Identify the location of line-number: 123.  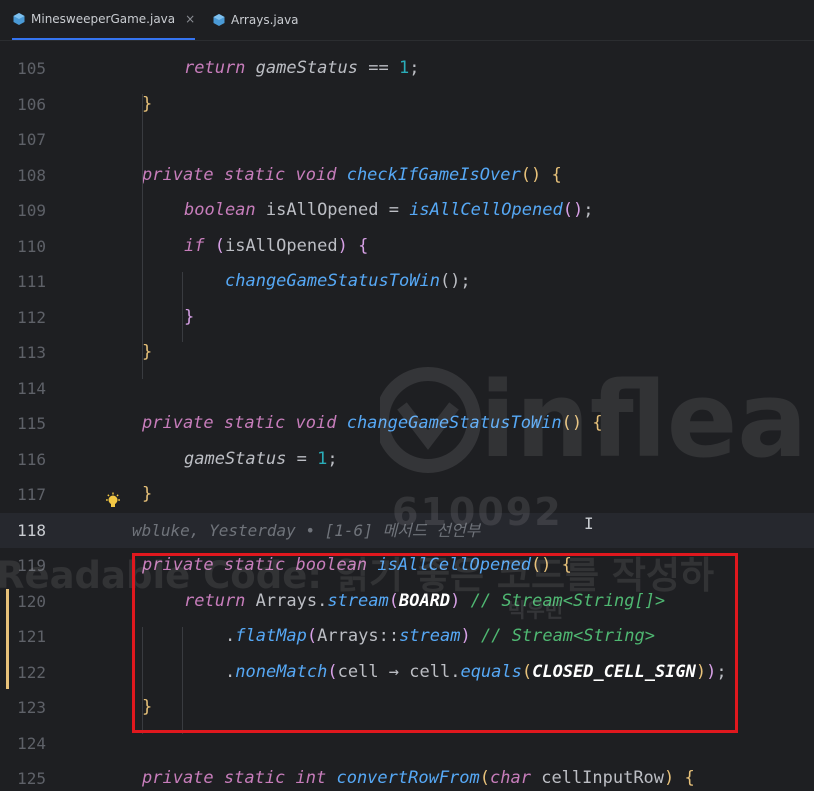
(23, 708).